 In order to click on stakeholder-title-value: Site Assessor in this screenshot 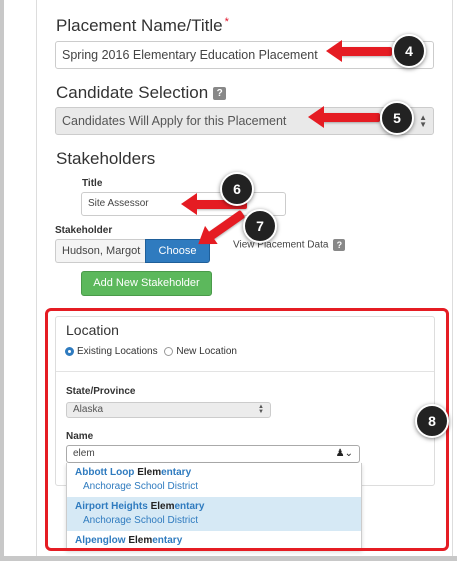, I will do `click(118, 203)`.